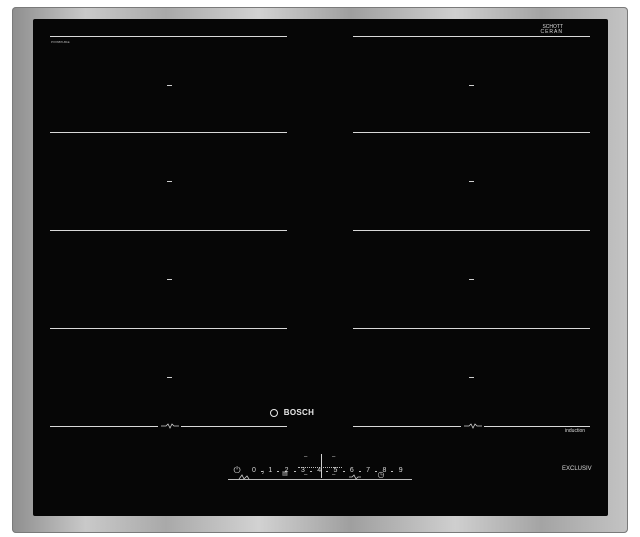 This screenshot has width=640, height=537. Describe the element at coordinates (299, 412) in the screenshot. I see `brand-name: BOSCH` at that location.